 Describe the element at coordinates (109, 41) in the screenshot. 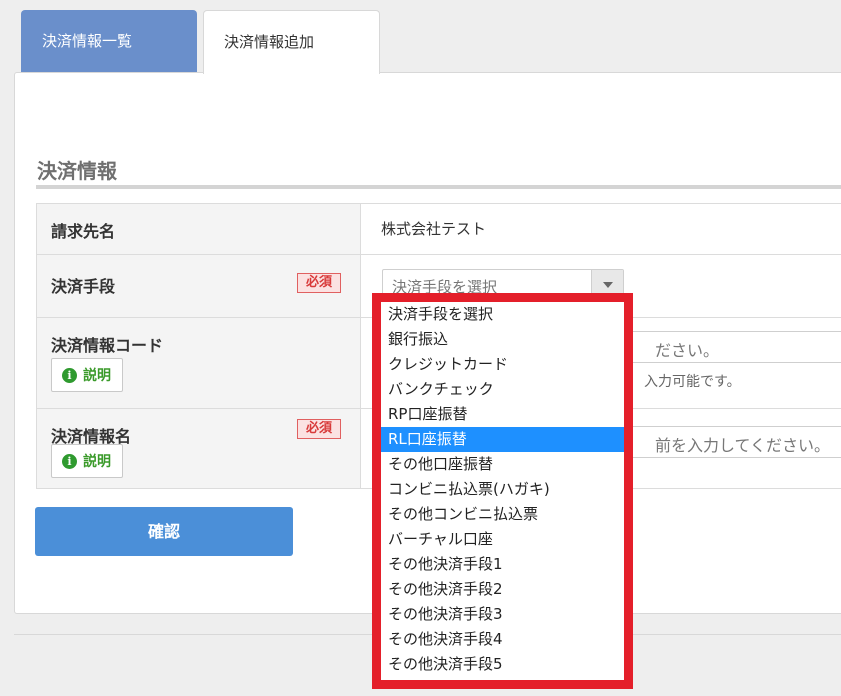

I see `tab-payment-list: 決済情報一覧` at that location.